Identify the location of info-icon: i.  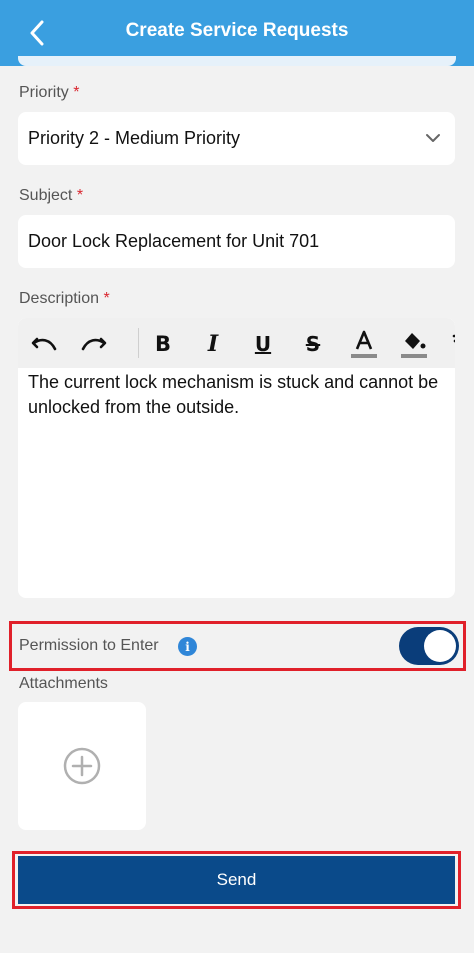
(187, 646).